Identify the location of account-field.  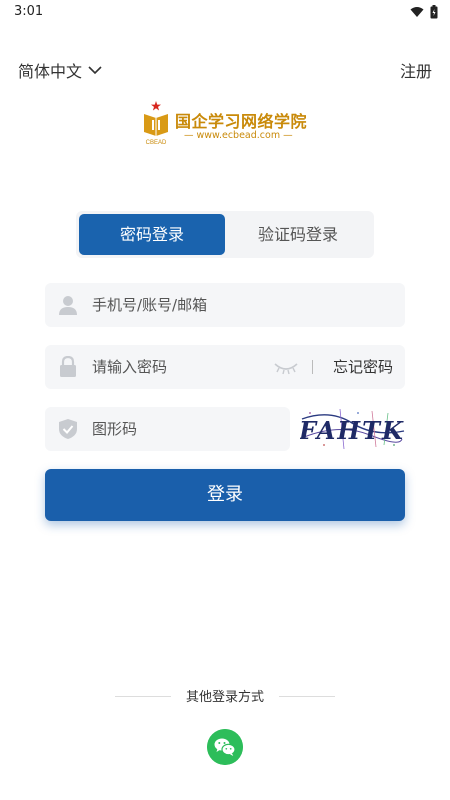
(225, 305).